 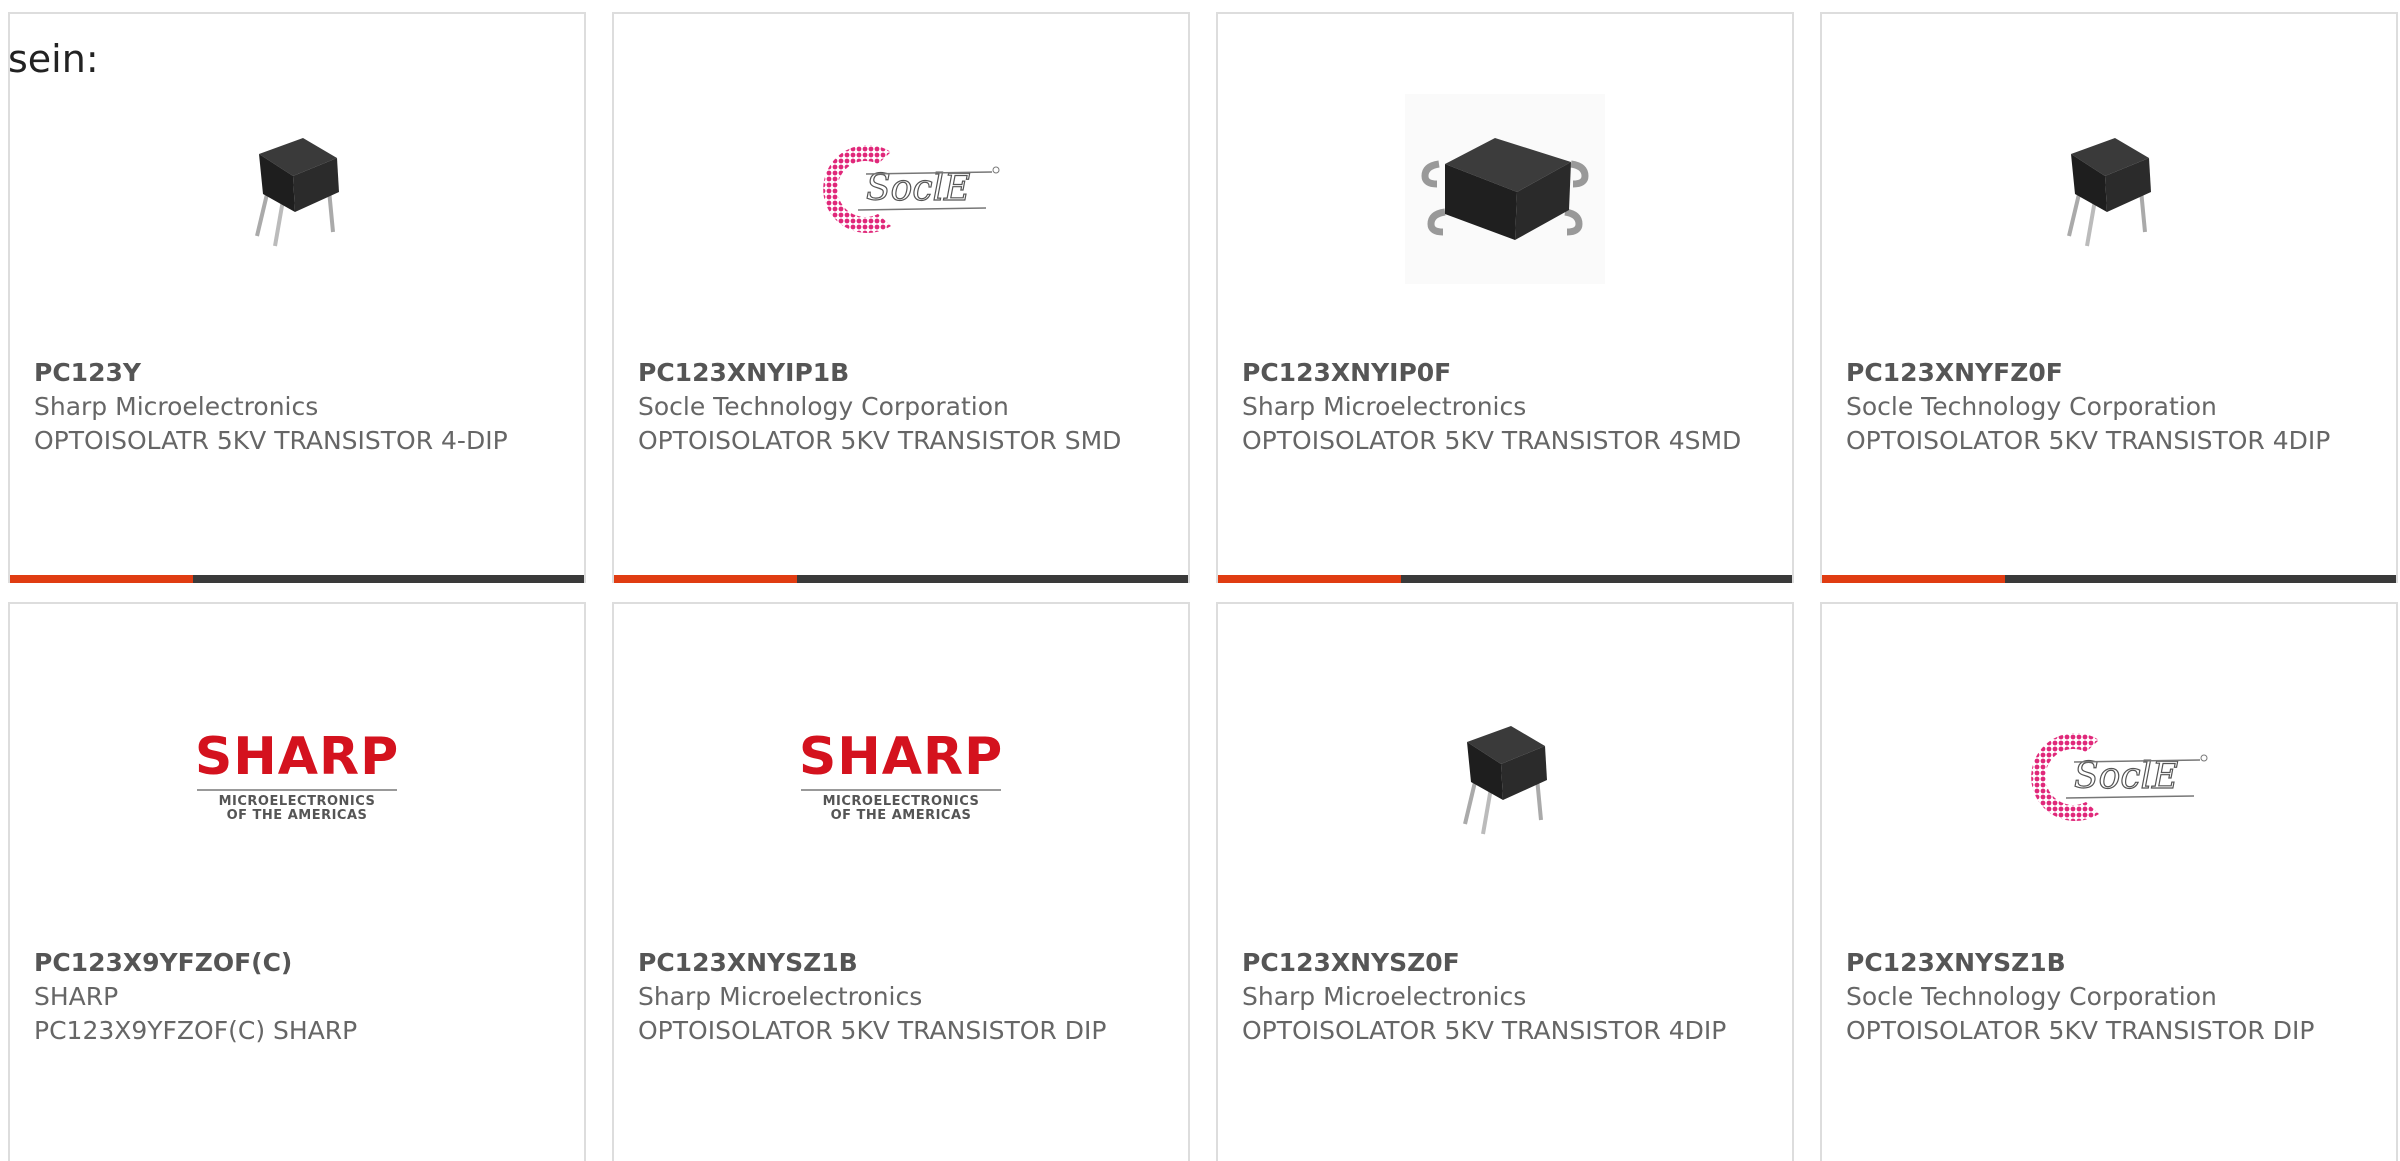 I want to click on description: OPTOISOLATOR 5KV TRANSISTOR 4SMD, so click(x=1492, y=440).